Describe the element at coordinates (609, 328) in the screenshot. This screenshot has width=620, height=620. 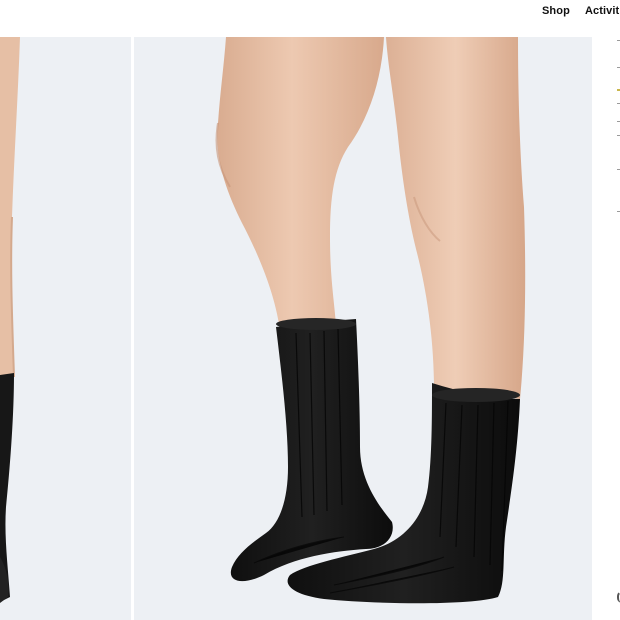
I see `product-info-column` at that location.